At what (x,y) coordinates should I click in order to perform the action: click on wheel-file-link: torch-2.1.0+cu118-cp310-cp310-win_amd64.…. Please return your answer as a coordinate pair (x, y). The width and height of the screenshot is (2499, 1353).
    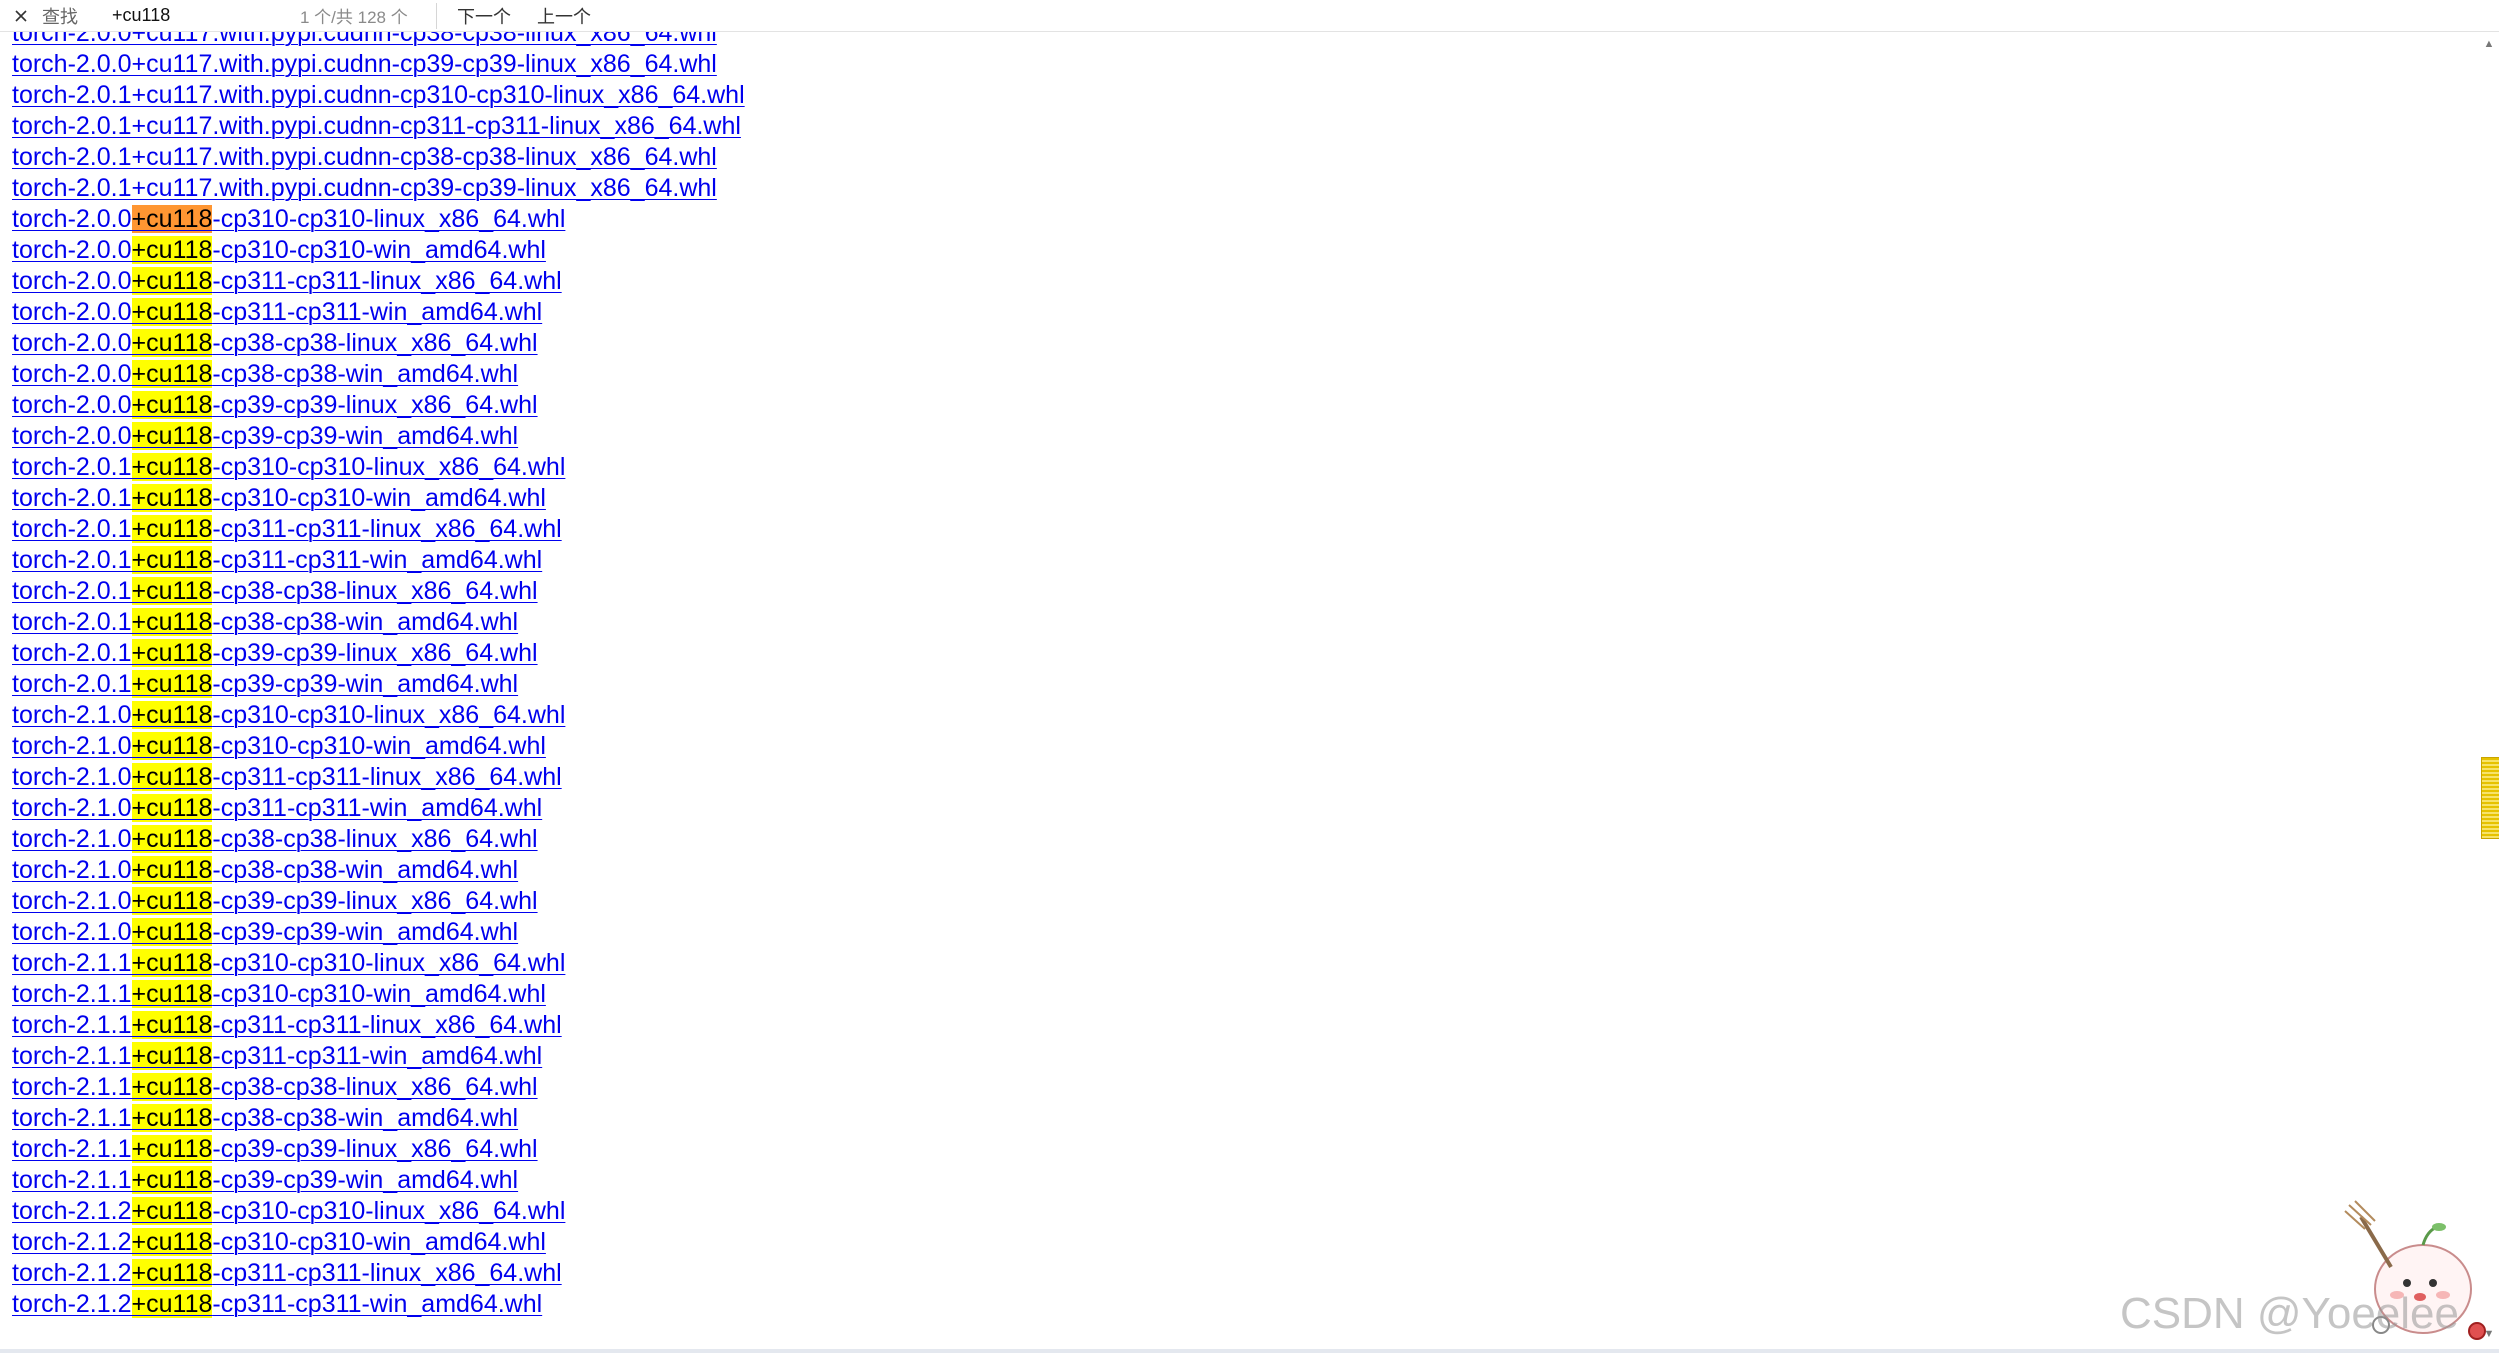
    Looking at the image, I should click on (279, 746).